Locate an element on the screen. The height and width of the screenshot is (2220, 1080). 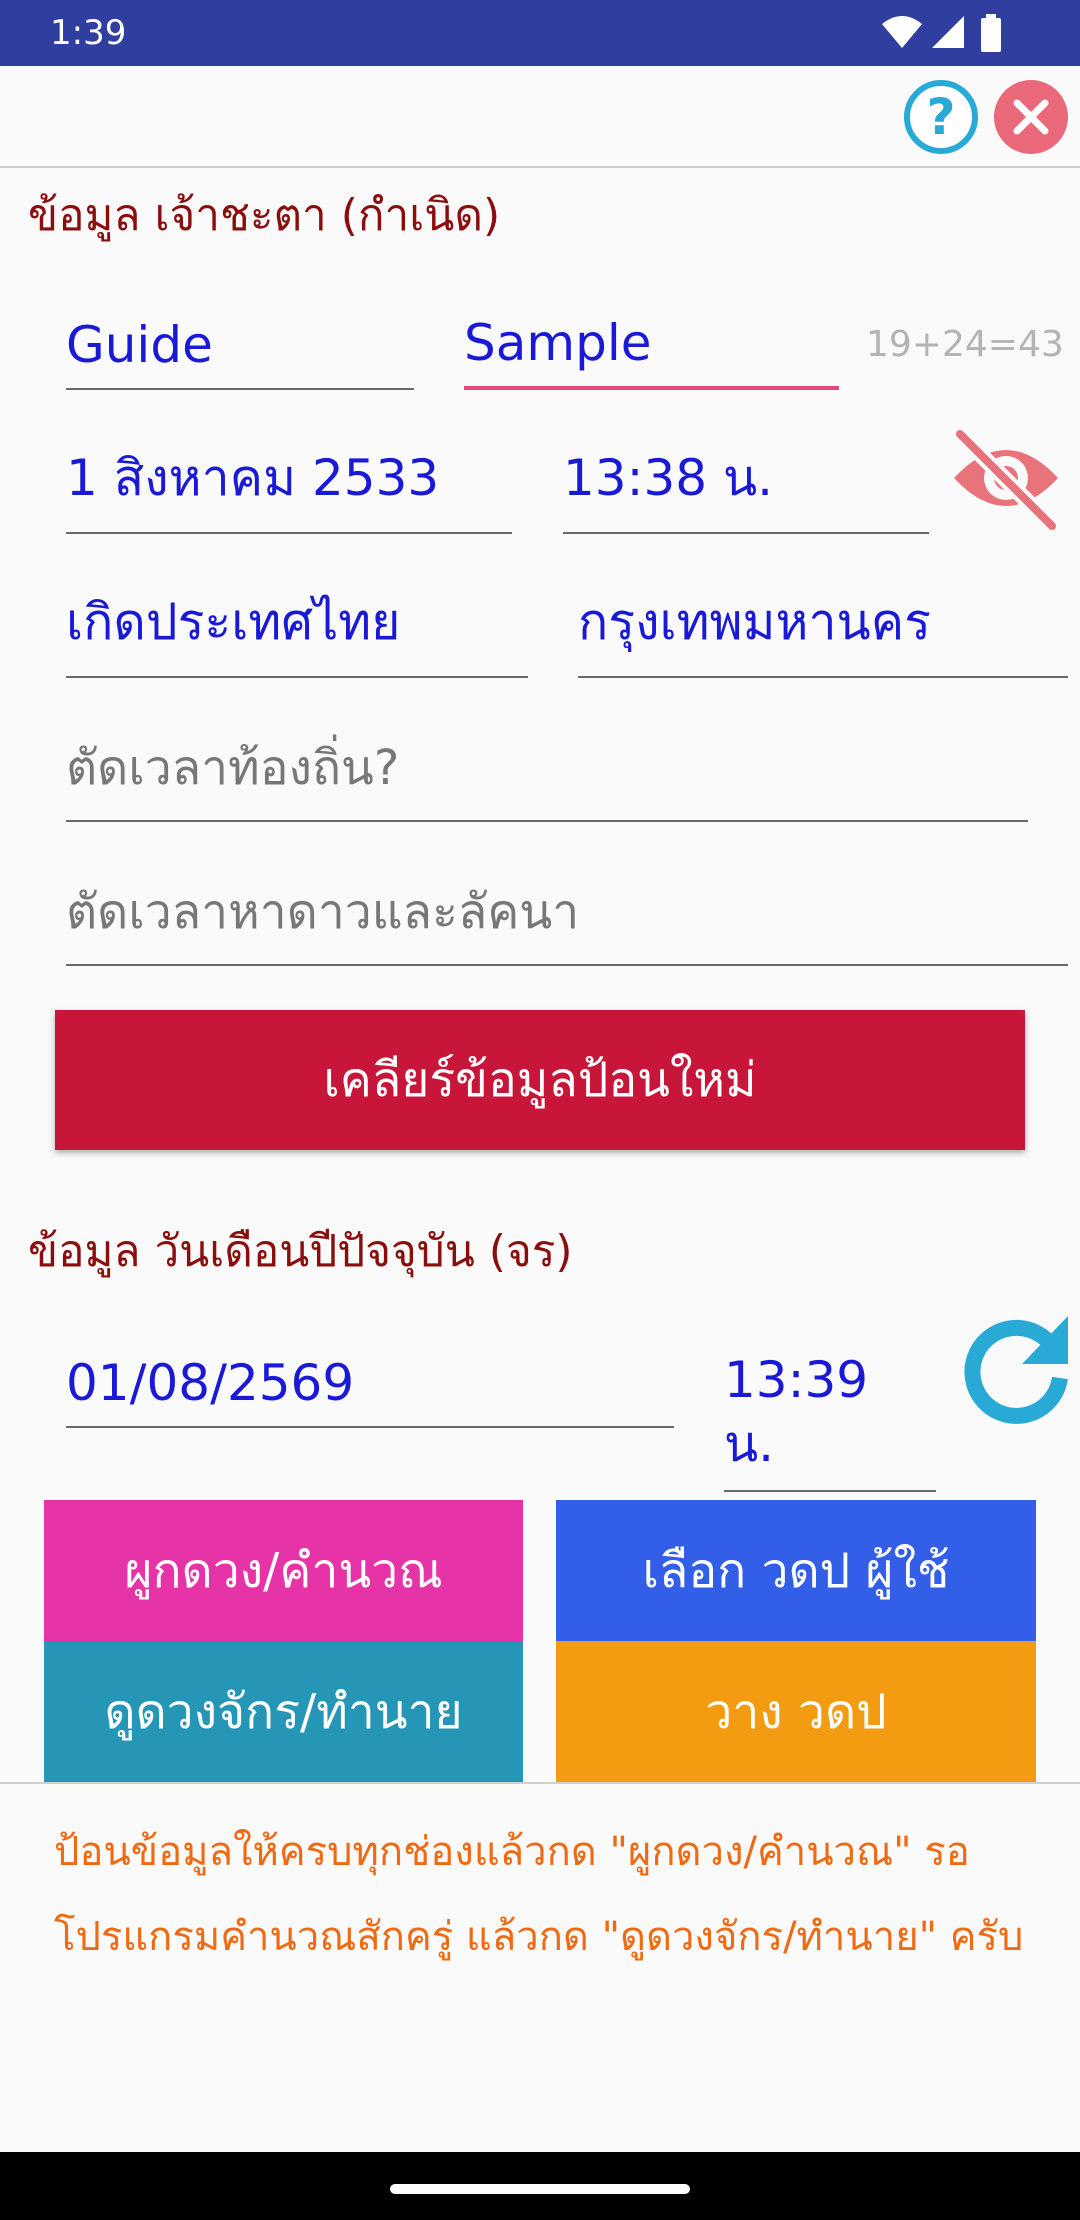
place-date-button: วาง วดป is located at coordinates (796, 1711).